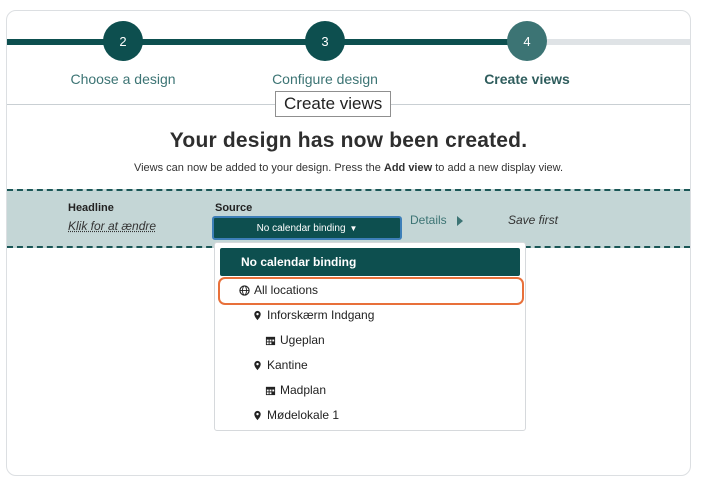 This screenshot has width=704, height=482. I want to click on dropdown-item-calendar: Ugeplan, so click(295, 340).